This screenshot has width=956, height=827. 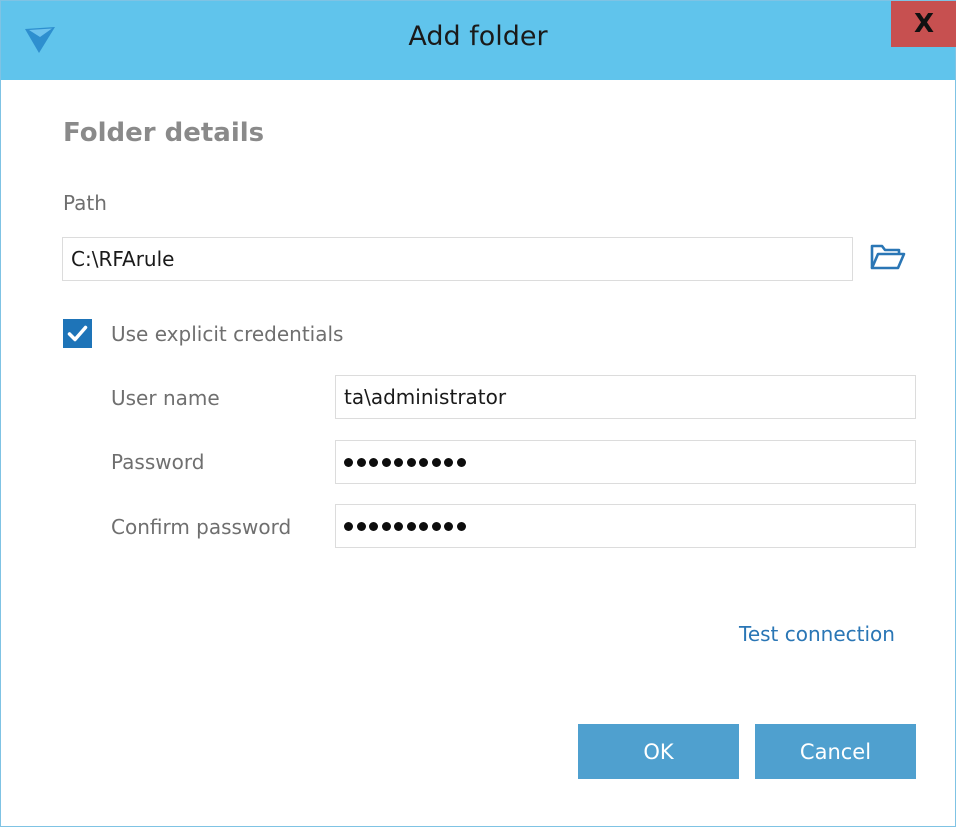 I want to click on use-credentials-label: Use explicit credentials, so click(x=227, y=334).